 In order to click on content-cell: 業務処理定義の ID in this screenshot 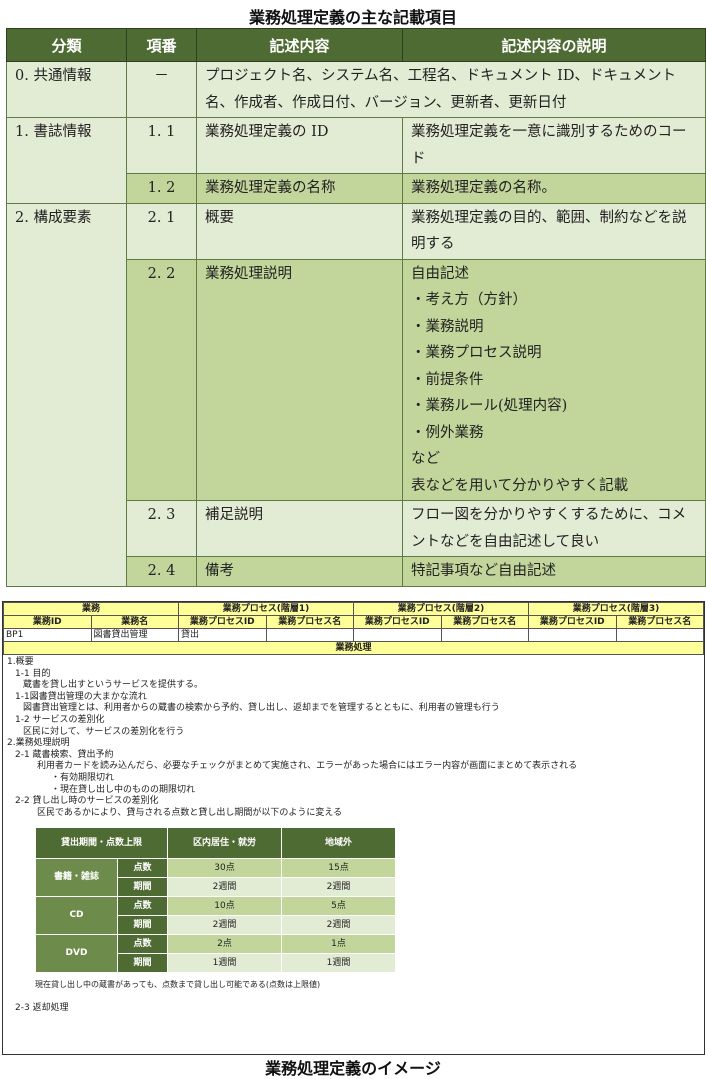, I will do `click(299, 145)`.